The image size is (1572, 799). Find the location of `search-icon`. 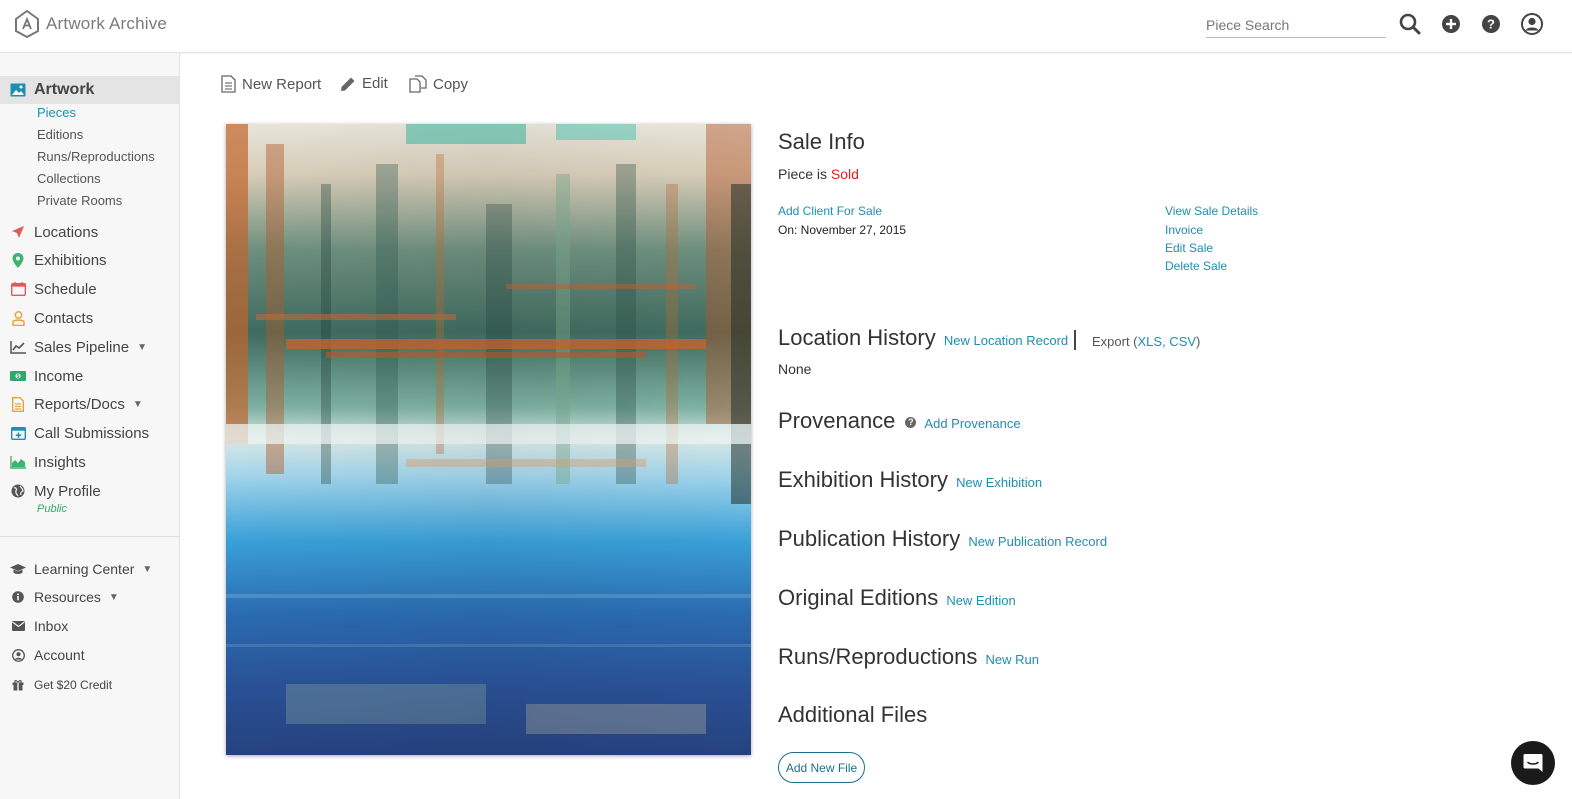

search-icon is located at coordinates (1410, 24).